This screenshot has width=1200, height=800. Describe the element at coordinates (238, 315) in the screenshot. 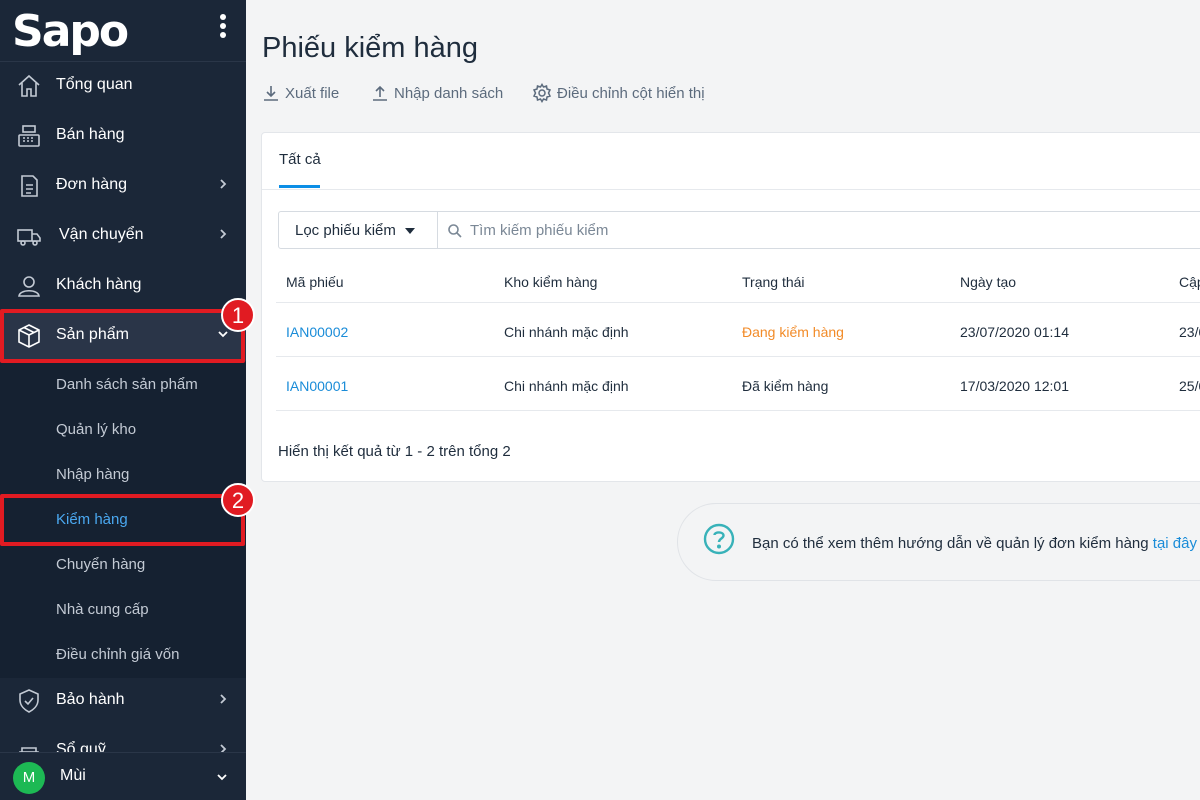

I see `annotation-badge-1: 1` at that location.